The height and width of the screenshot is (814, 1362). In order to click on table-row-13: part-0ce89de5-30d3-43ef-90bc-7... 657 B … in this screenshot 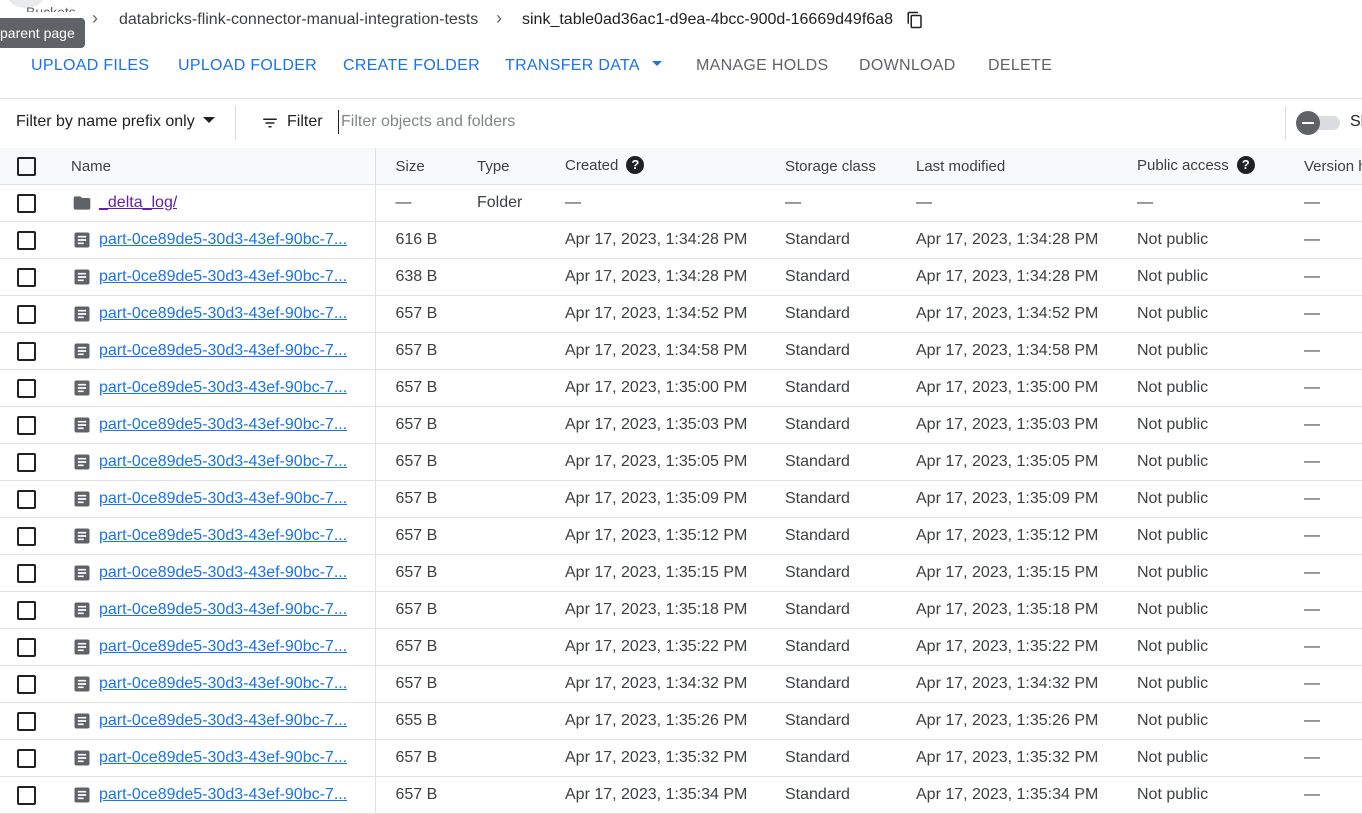, I will do `click(681, 684)`.